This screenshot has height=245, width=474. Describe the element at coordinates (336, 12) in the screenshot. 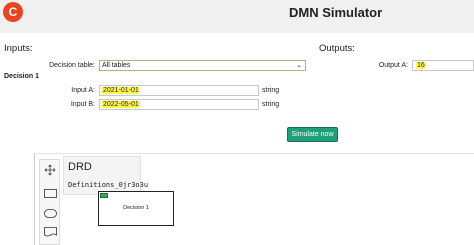

I see `page-title: DMN Simulator` at that location.